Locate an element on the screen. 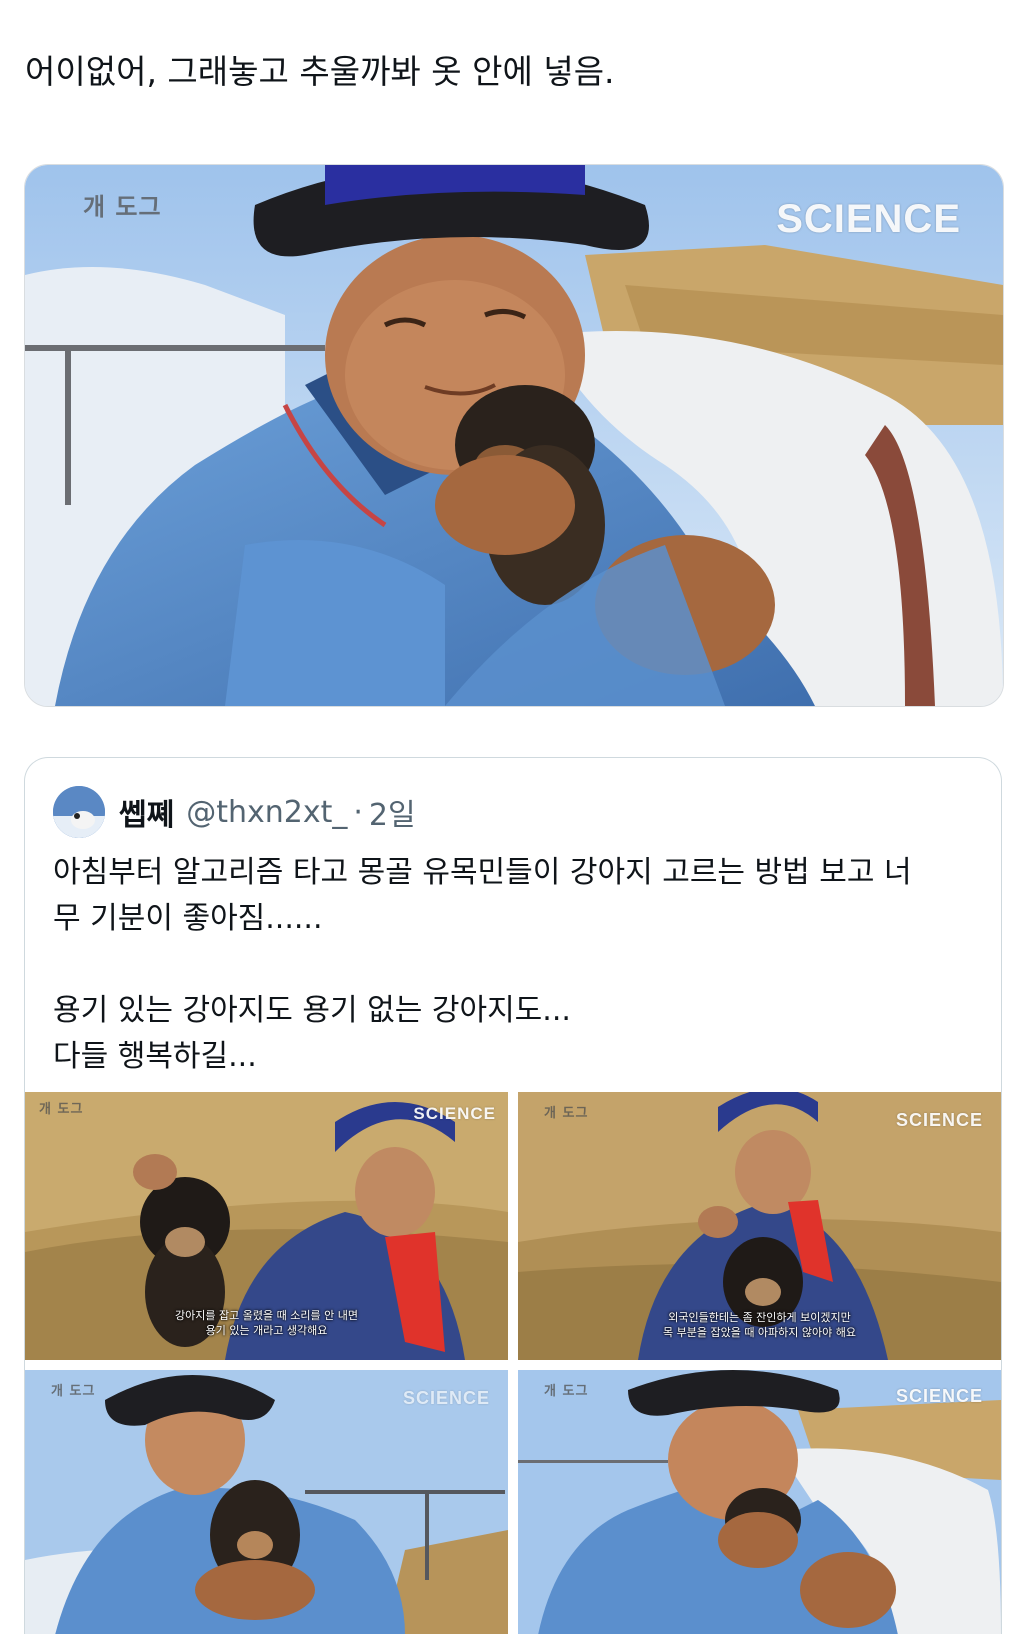 This screenshot has width=1024, height=1634. media-photo-bottom-left: 개 도그 SCIENCE is located at coordinates (266, 1502).